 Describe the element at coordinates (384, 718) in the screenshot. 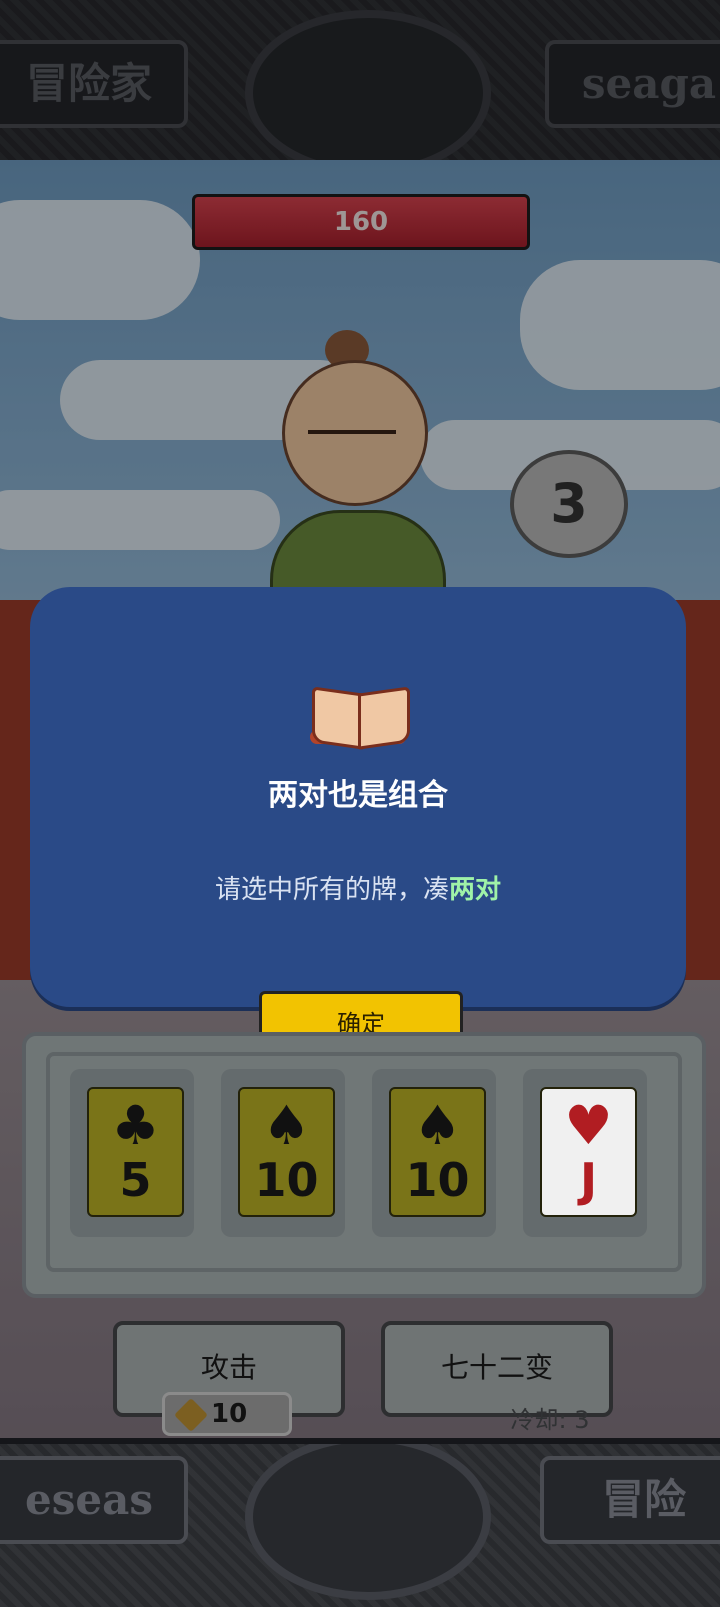

I see `book-page-right` at that location.